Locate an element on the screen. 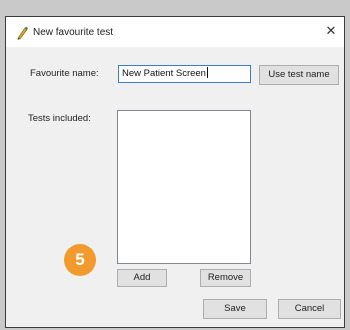  cancel-button: Cancel is located at coordinates (309, 309).